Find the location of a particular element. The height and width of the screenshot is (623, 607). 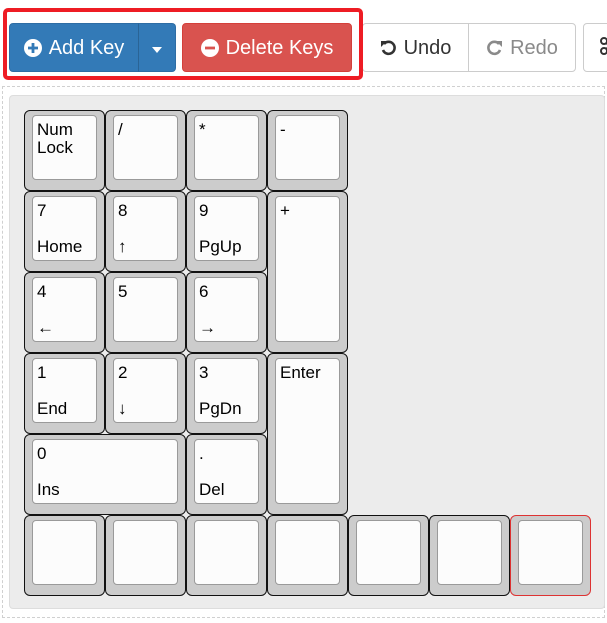

redo-button: Redo is located at coordinates (522, 47).